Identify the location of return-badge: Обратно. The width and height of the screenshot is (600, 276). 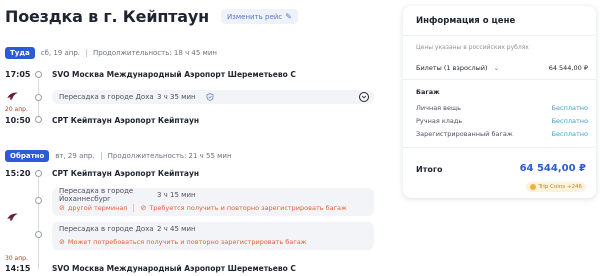
(27, 156).